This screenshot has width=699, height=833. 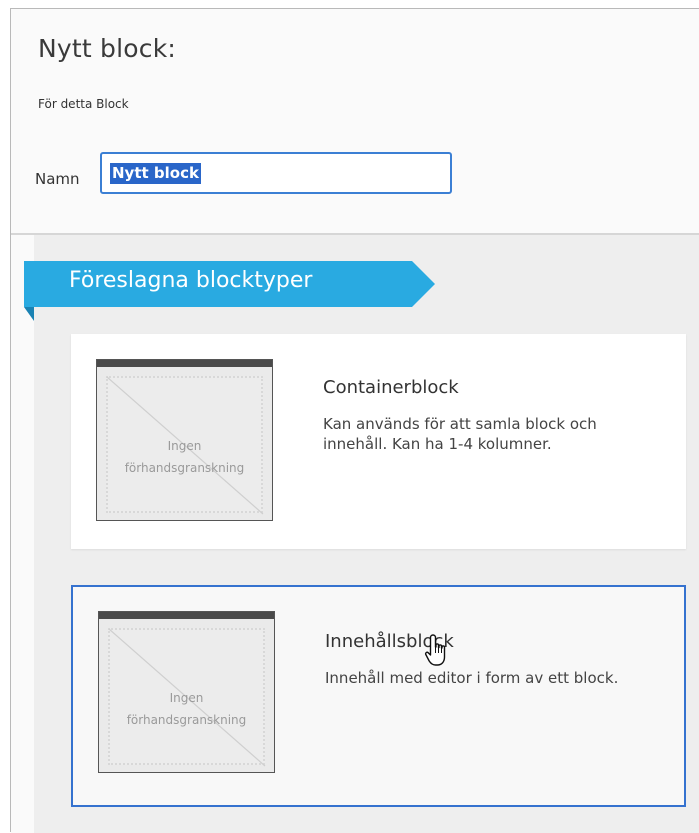 What do you see at coordinates (57, 179) in the screenshot?
I see `name-label: Namn` at bounding box center [57, 179].